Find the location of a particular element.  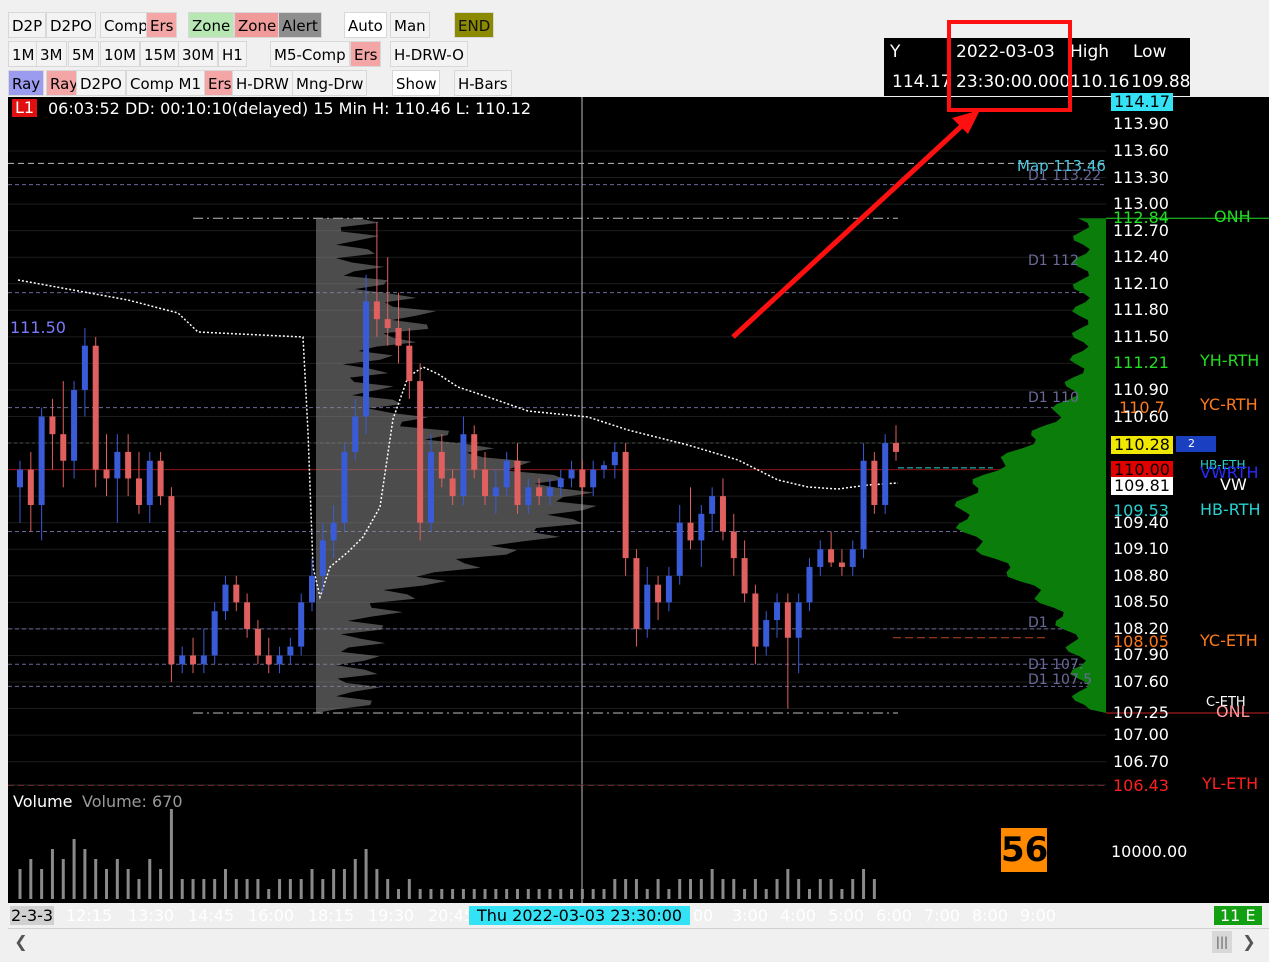

scroll-left-icon: ❮ is located at coordinates (21, 942).